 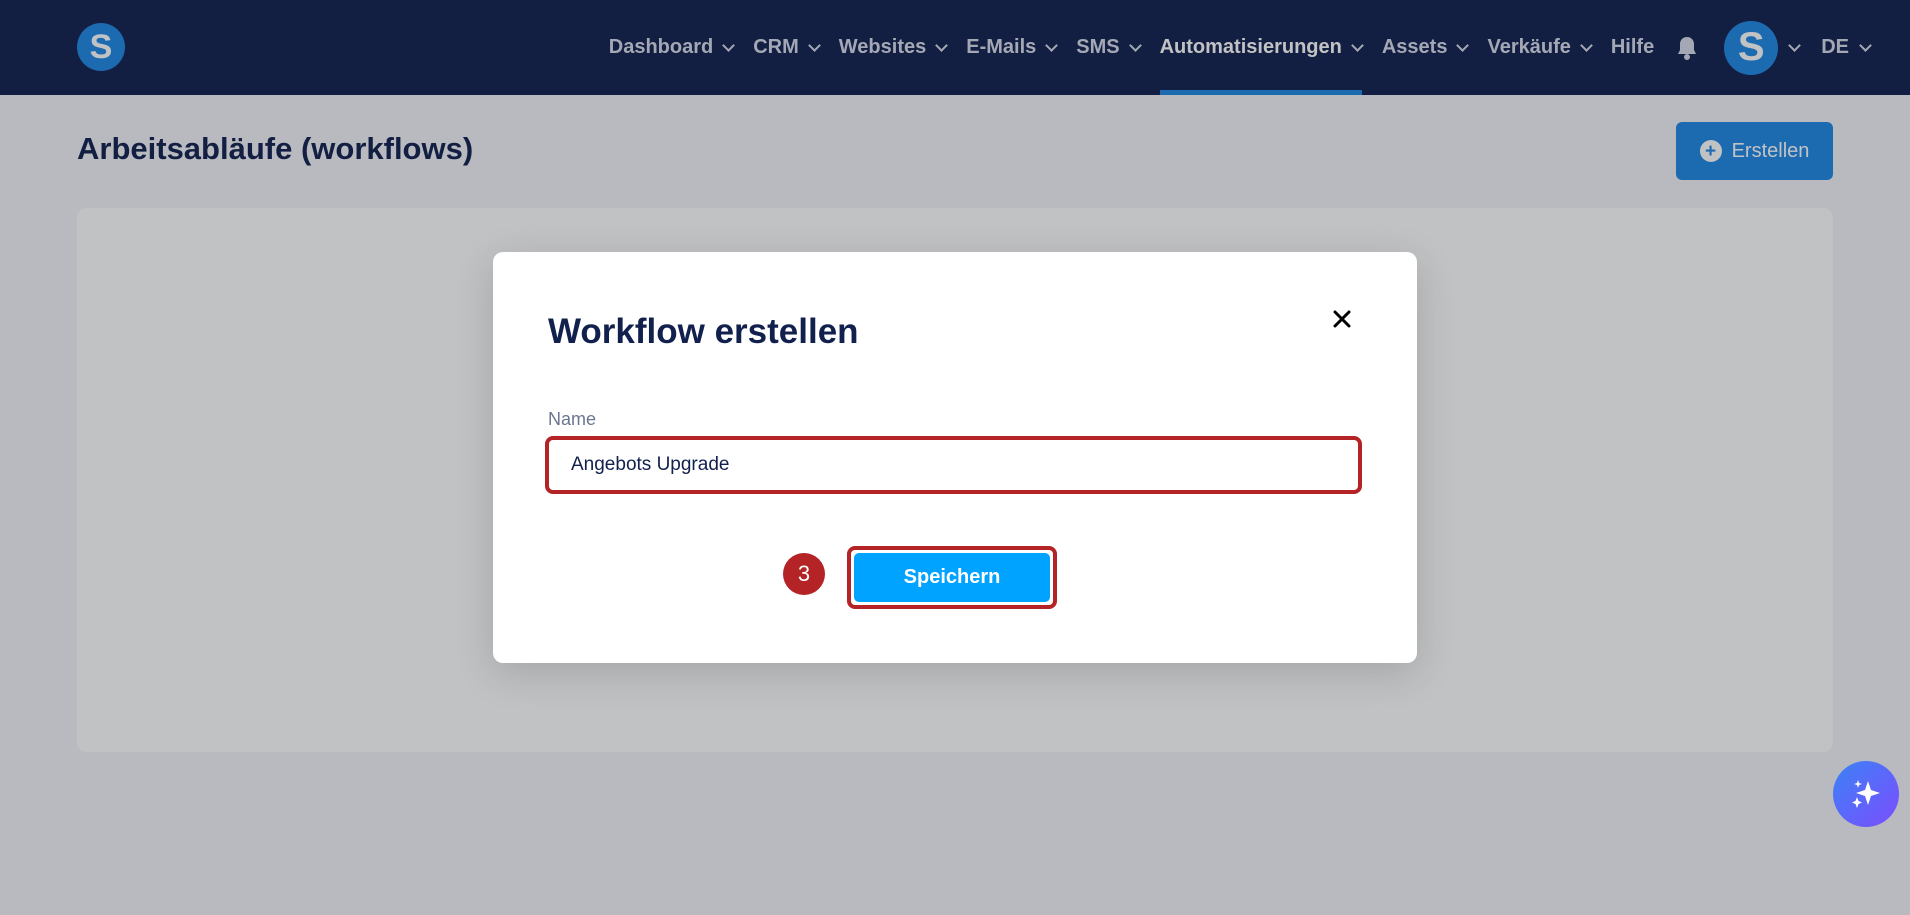 What do you see at coordinates (572, 419) in the screenshot?
I see `name-field-label: Name` at bounding box center [572, 419].